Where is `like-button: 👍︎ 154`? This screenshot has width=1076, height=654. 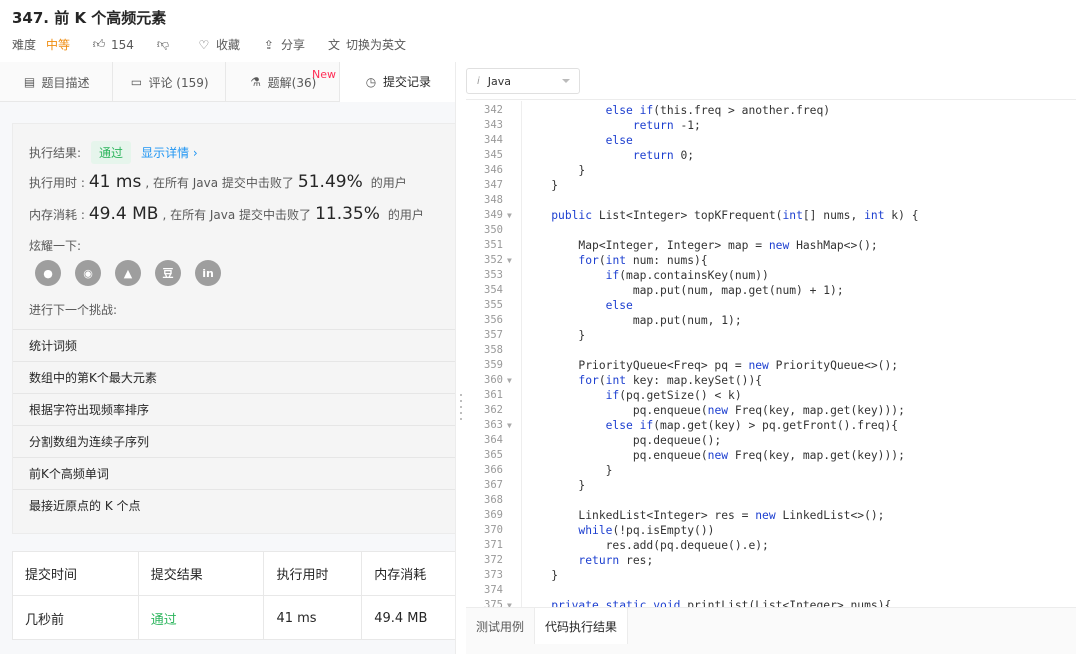 like-button: 👍︎ 154 is located at coordinates (113, 44).